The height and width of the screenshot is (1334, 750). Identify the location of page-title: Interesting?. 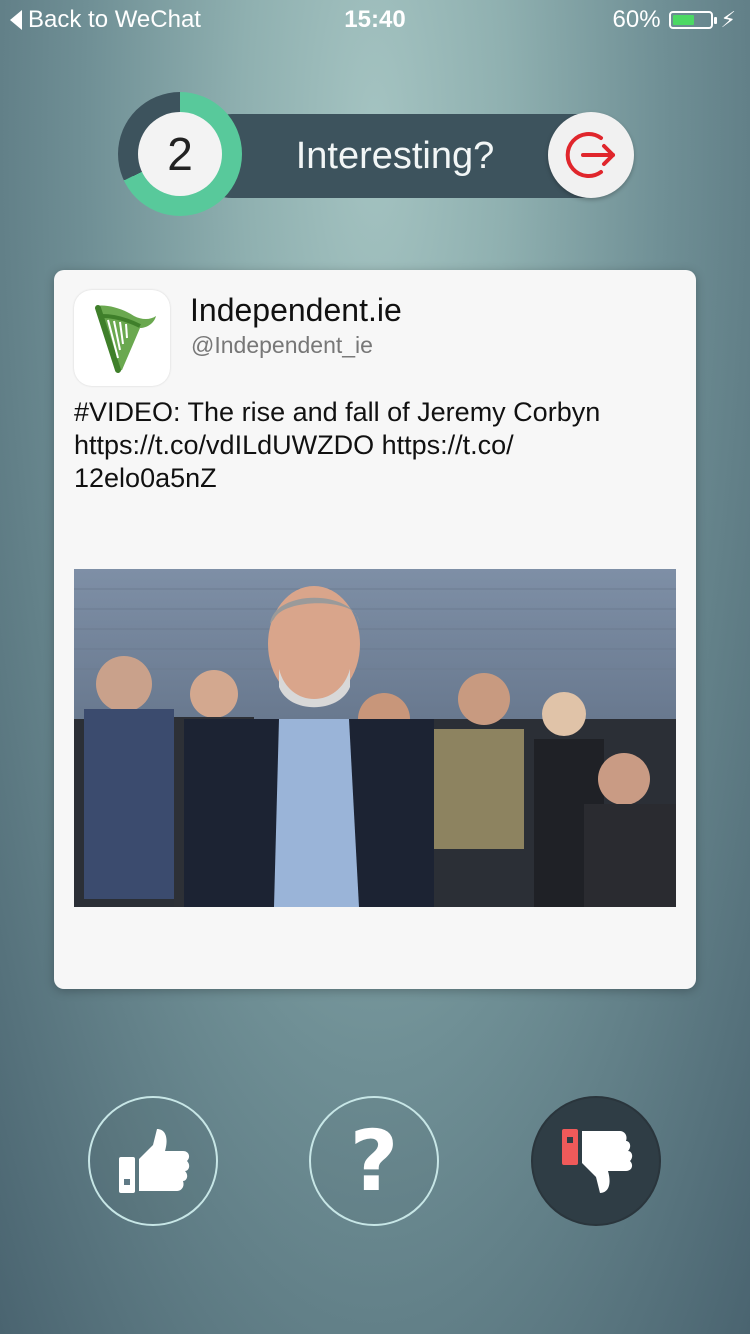
(395, 156).